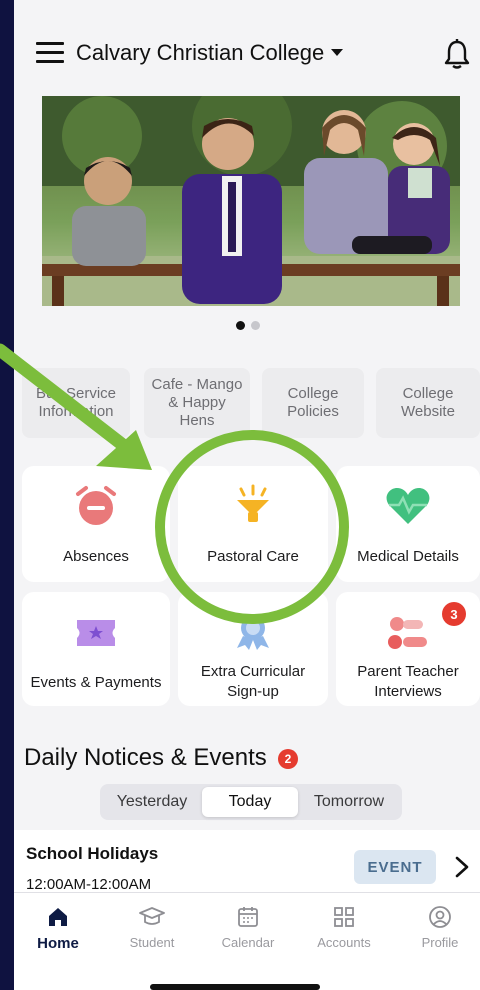  What do you see at coordinates (288, 759) in the screenshot?
I see `notices-badge: 2` at bounding box center [288, 759].